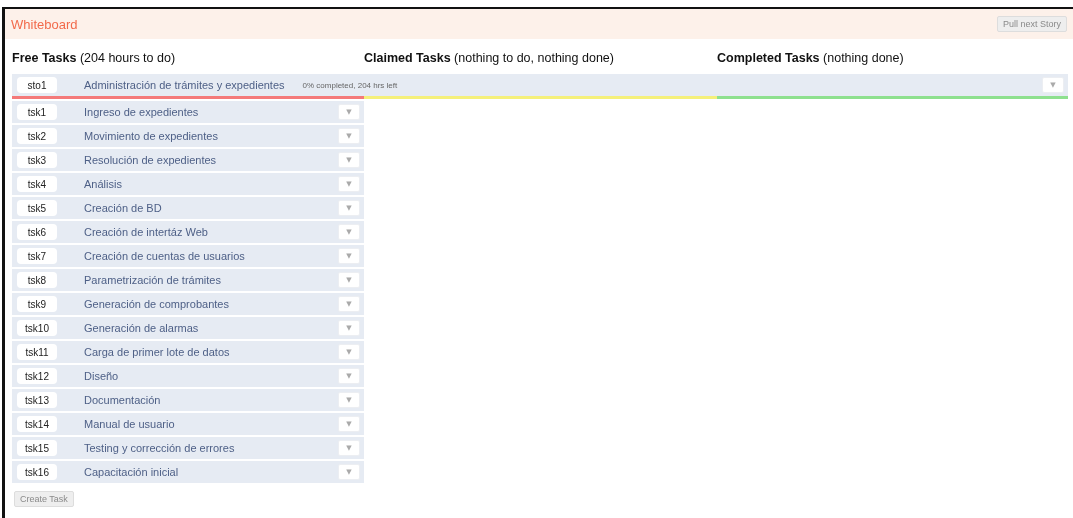 Image resolution: width=1073 pixels, height=518 pixels. I want to click on task-name: Testing y corrección de errores, so click(159, 448).